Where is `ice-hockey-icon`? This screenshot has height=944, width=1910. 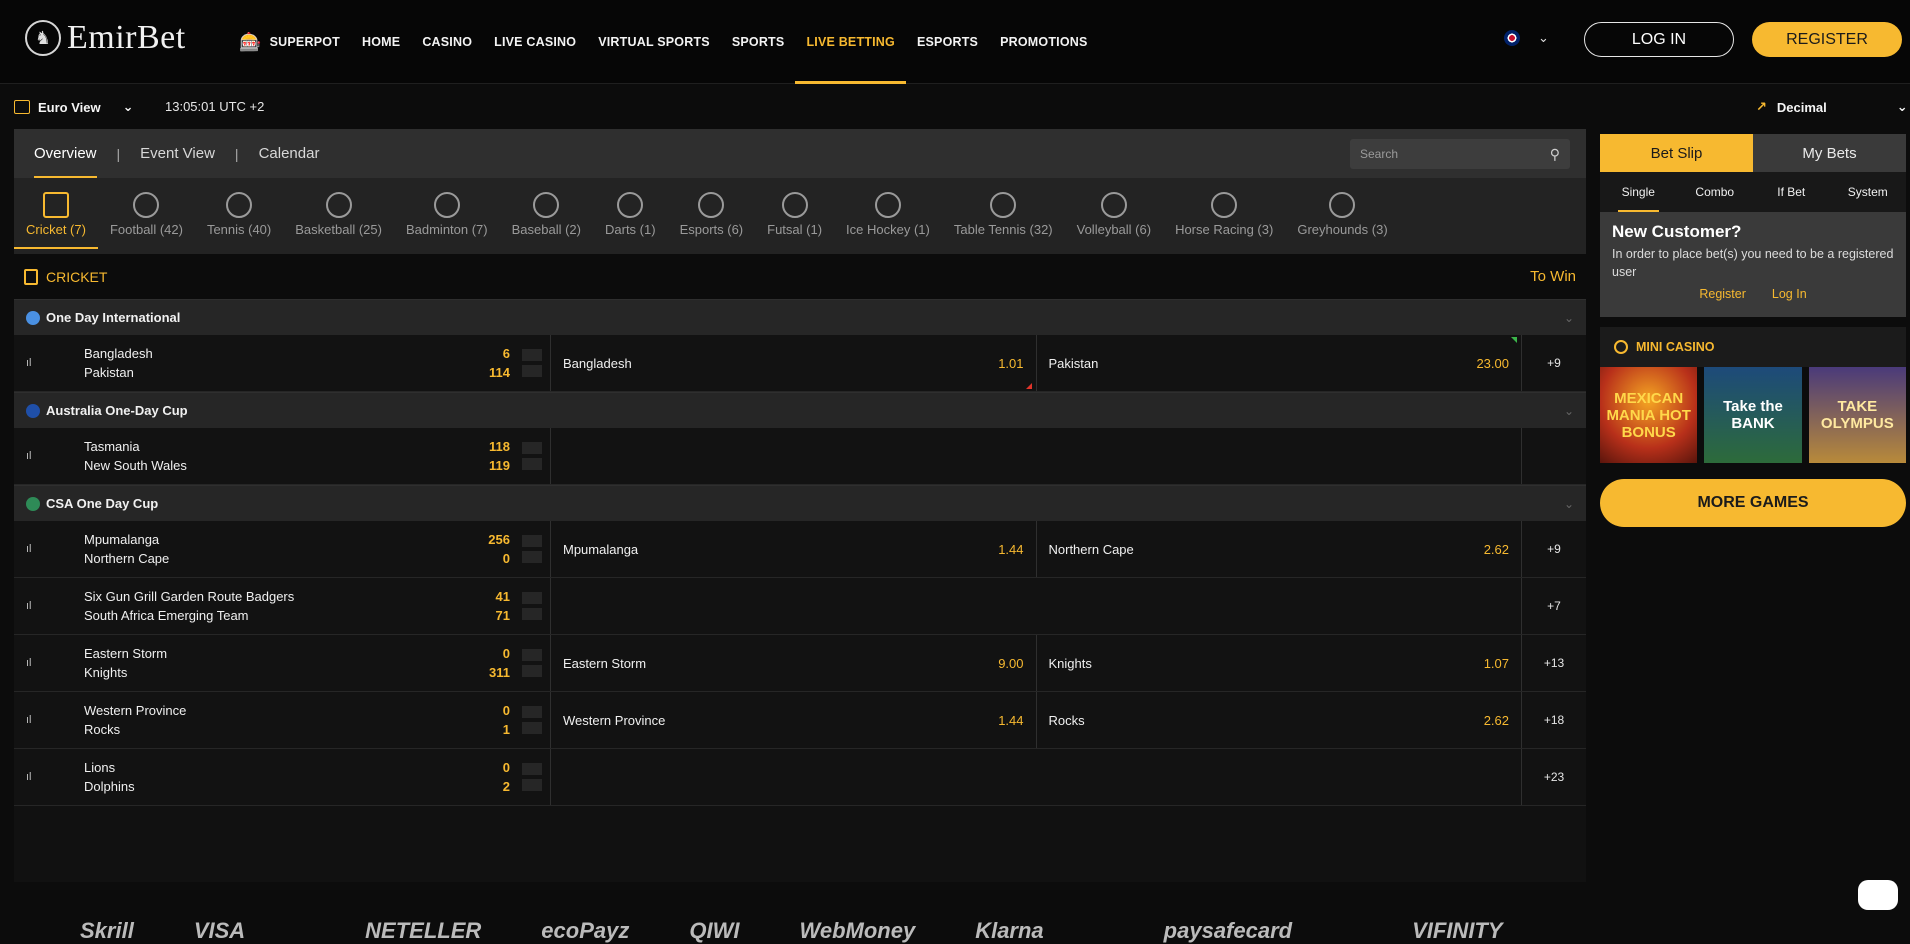
ice-hockey-icon is located at coordinates (887, 205).